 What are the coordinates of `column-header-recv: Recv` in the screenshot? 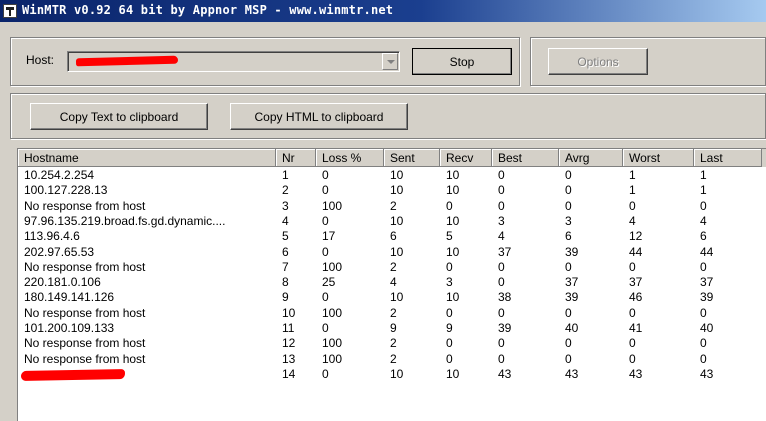 It's located at (466, 158).